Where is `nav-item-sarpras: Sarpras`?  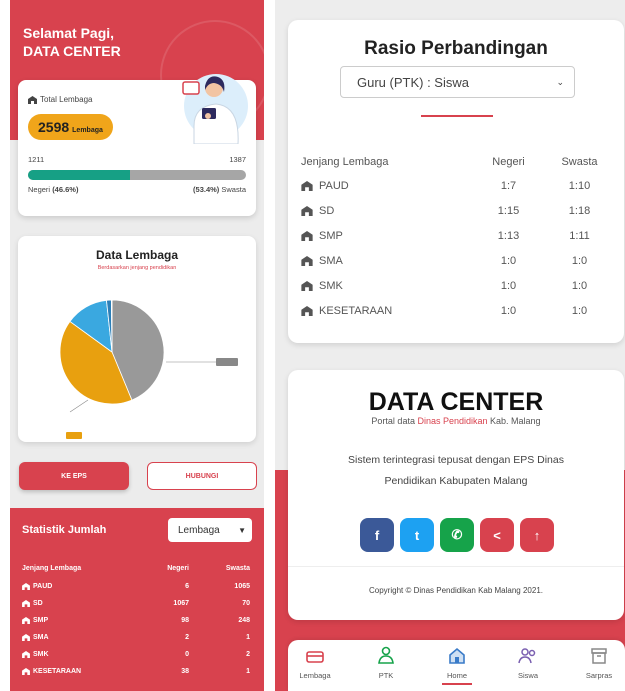
nav-item-sarpras: Sarpras is located at coordinates (597, 663).